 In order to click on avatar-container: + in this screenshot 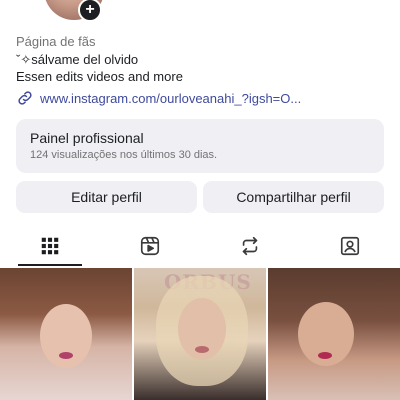, I will do `click(77, 11)`.